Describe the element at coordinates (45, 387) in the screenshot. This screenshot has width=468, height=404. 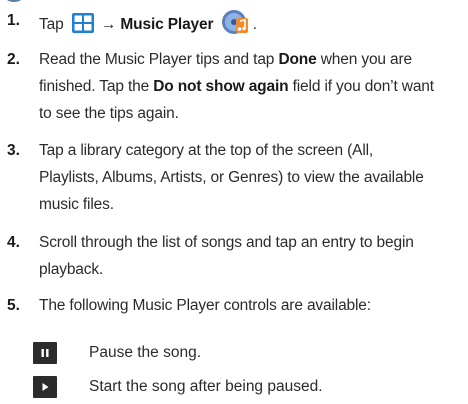
I see `play-icon` at that location.